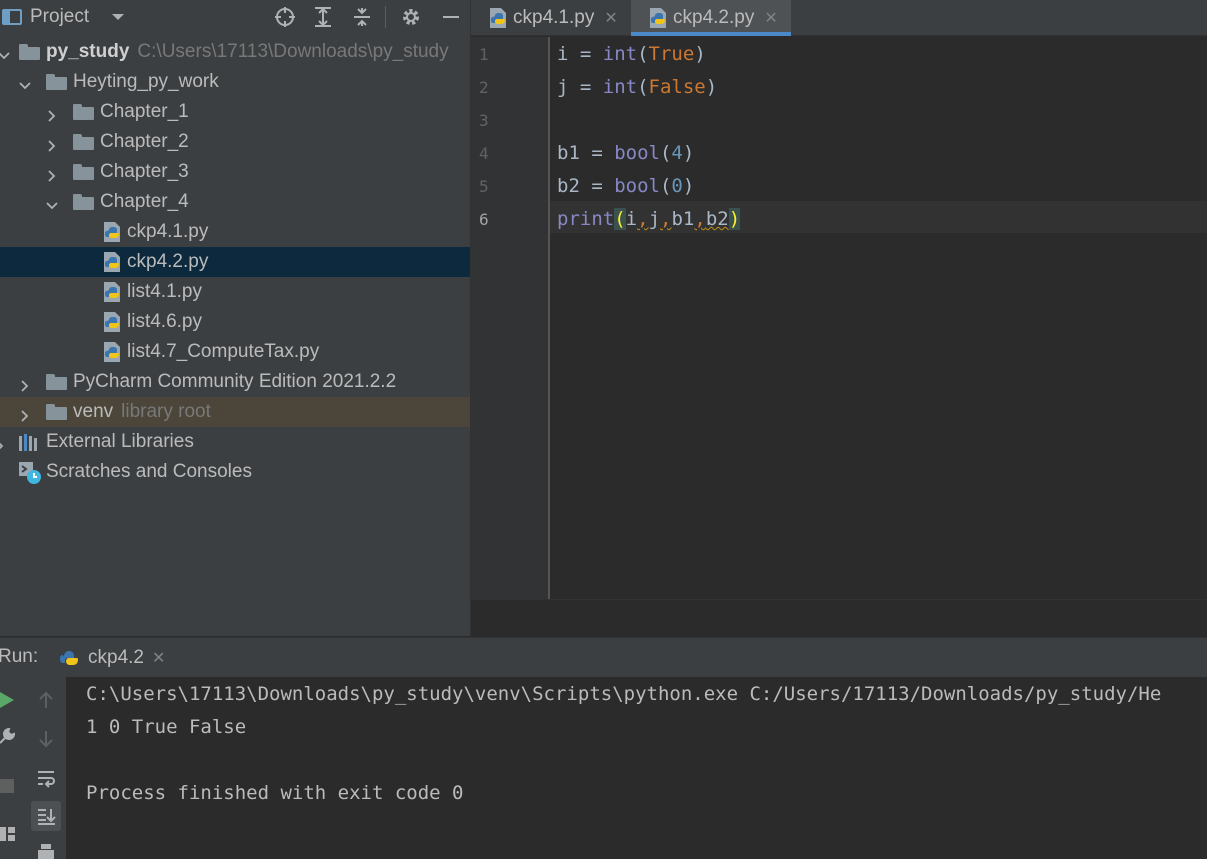 The width and height of the screenshot is (1207, 859). Describe the element at coordinates (164, 321) in the screenshot. I see `tree-item-label: list4.6.py` at that location.